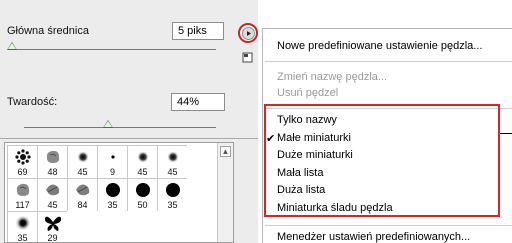 This screenshot has height=243, width=512. Describe the element at coordinates (142, 205) in the screenshot. I see `brush-size-label: 50` at that location.